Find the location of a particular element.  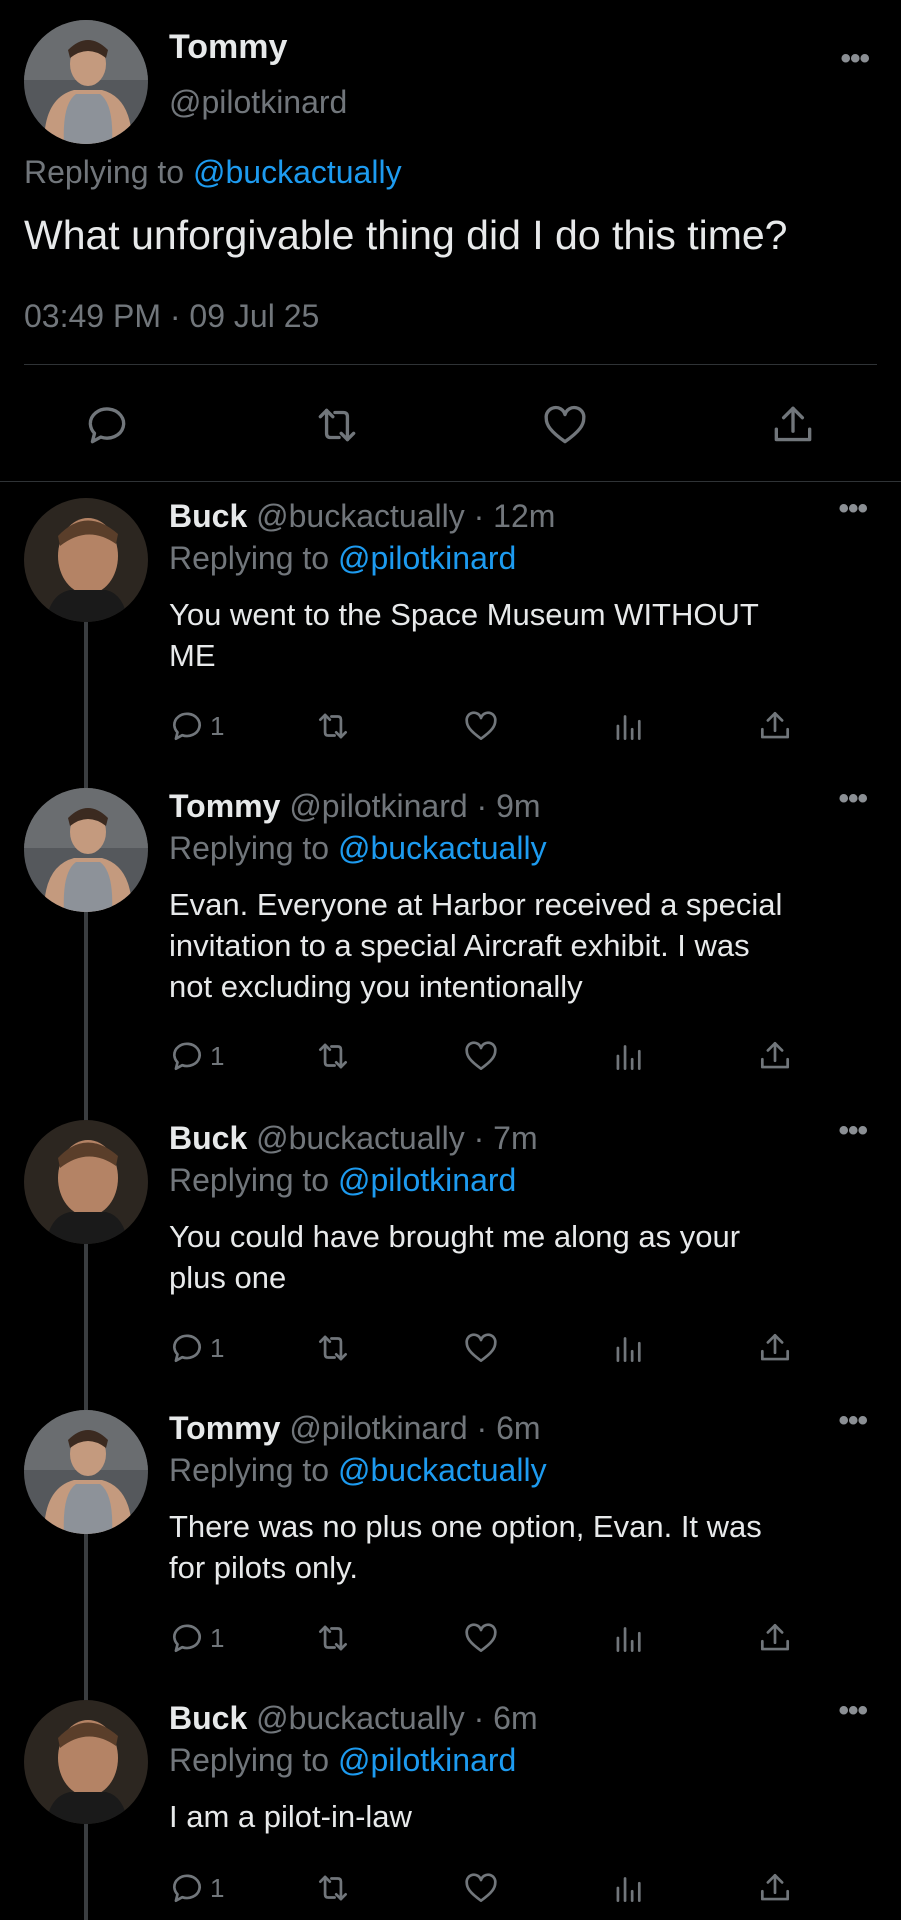

reply-header: Buck @buckactually · 7m is located at coordinates (353, 1138).